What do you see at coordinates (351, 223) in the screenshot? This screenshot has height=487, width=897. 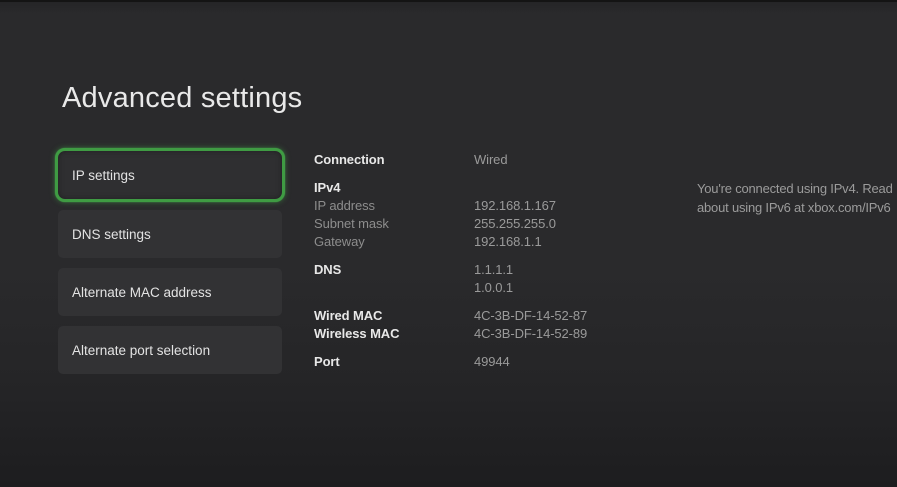 I see `detail-label: Subnet mask` at bounding box center [351, 223].